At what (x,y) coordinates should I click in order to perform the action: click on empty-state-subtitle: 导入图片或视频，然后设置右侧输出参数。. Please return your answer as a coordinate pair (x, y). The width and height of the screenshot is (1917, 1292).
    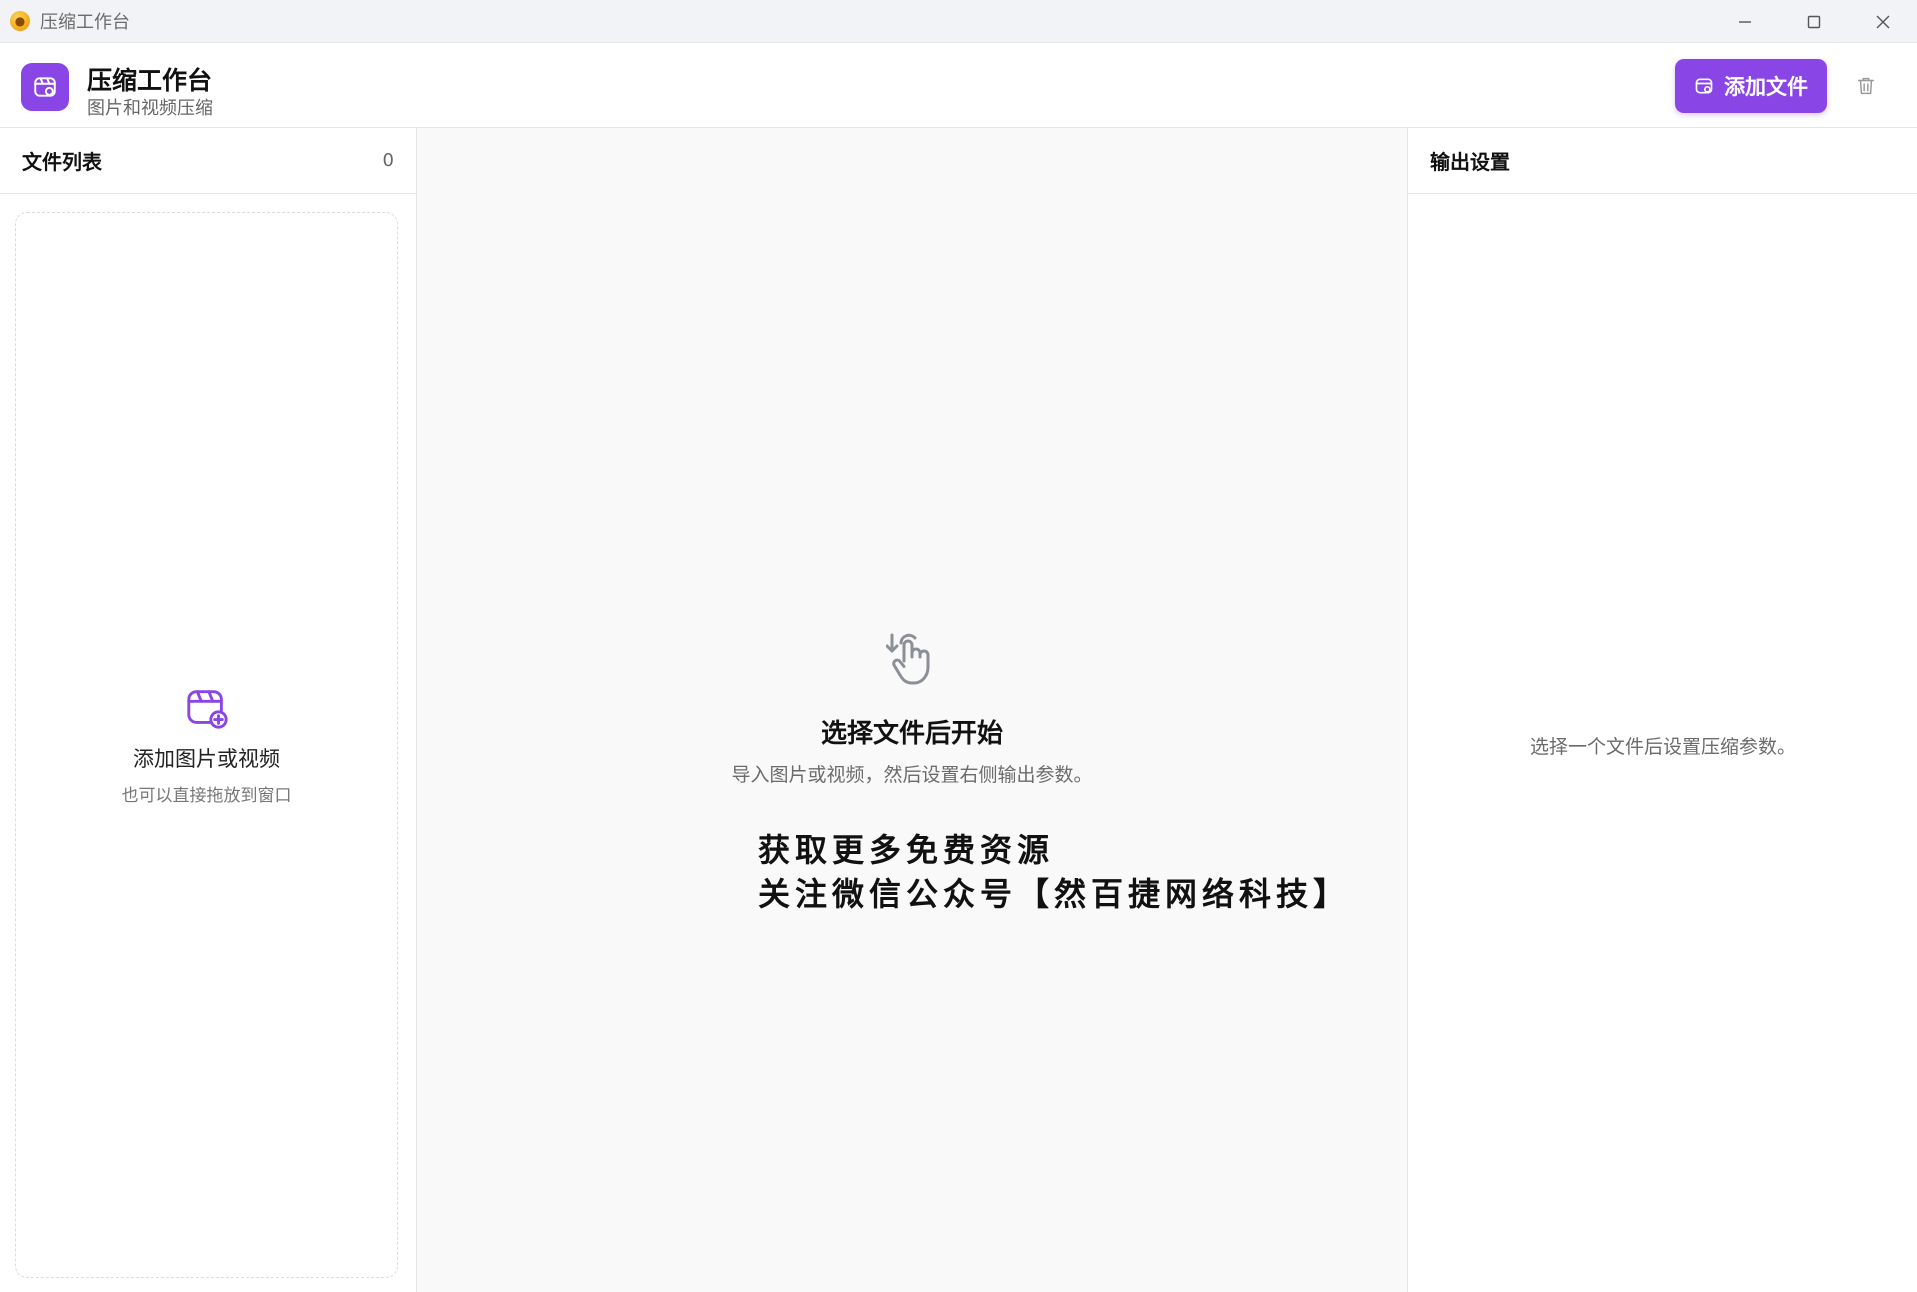
    Looking at the image, I should click on (912, 775).